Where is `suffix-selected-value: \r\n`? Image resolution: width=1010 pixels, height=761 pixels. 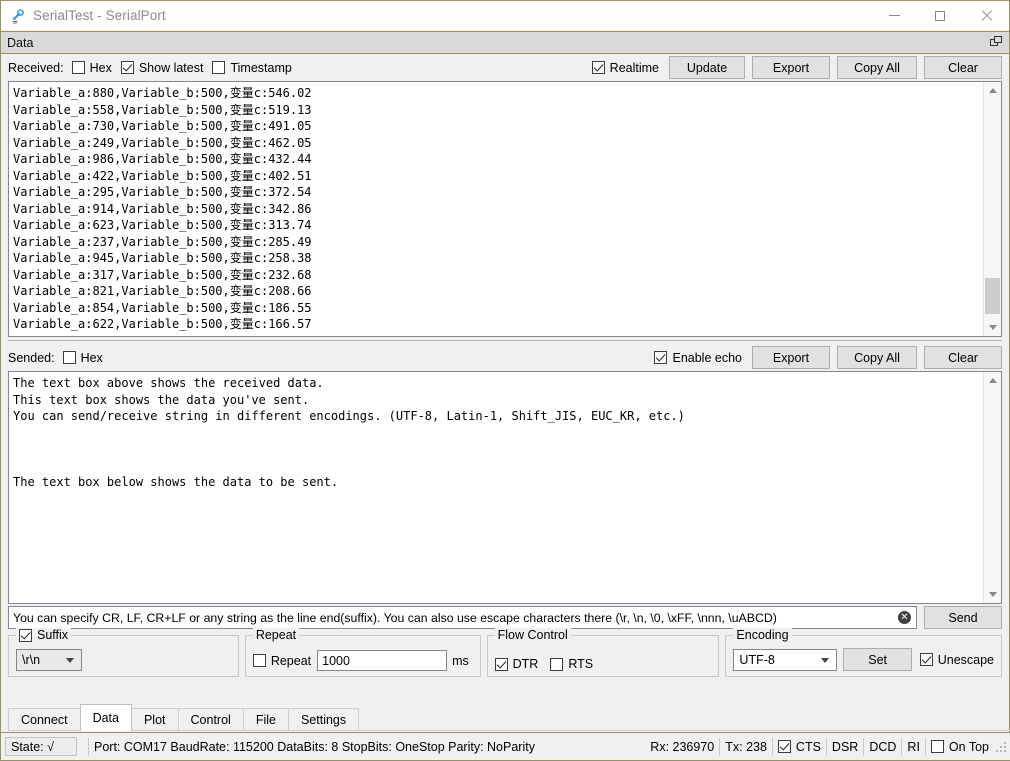
suffix-selected-value: \r\n is located at coordinates (31, 660).